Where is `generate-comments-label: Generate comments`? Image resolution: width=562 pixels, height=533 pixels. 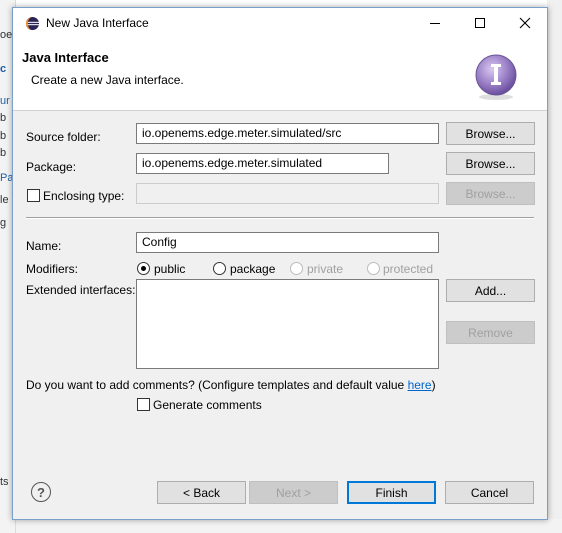 generate-comments-label: Generate comments is located at coordinates (207, 405).